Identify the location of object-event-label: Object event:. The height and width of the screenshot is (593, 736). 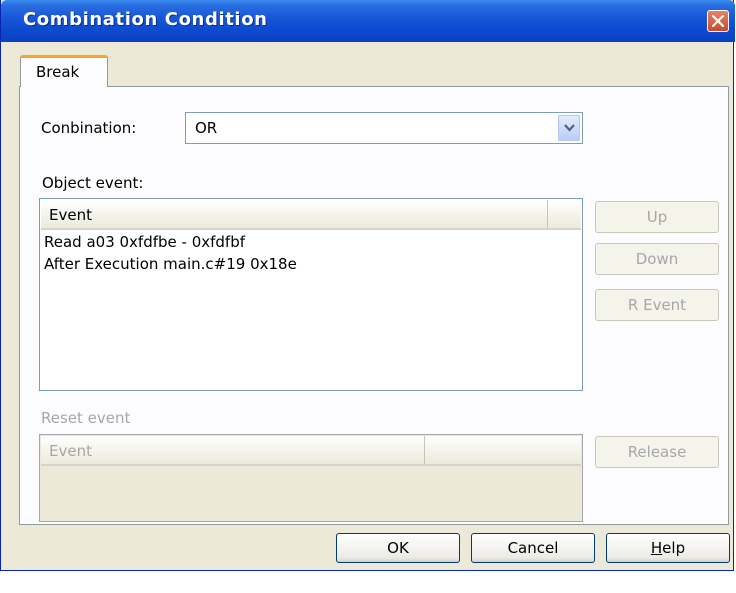
(93, 183).